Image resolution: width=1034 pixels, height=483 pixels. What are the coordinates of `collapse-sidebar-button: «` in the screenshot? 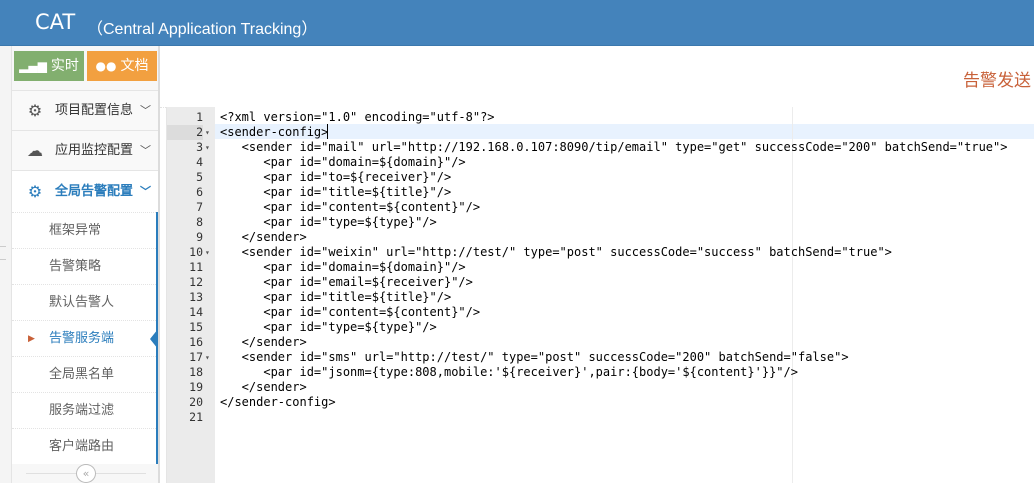 It's located at (86, 473).